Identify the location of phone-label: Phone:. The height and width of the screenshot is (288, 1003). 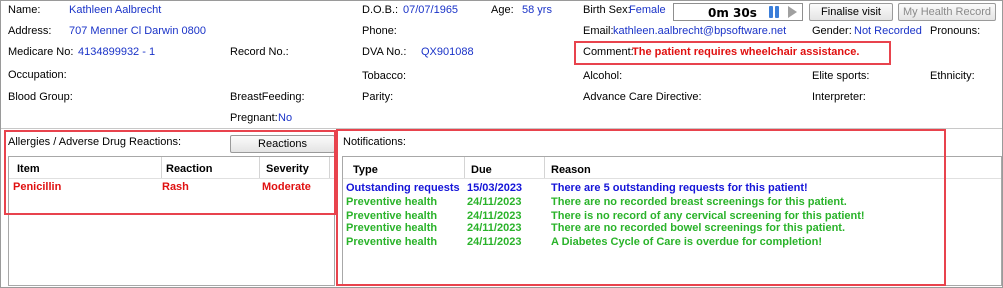
(379, 31).